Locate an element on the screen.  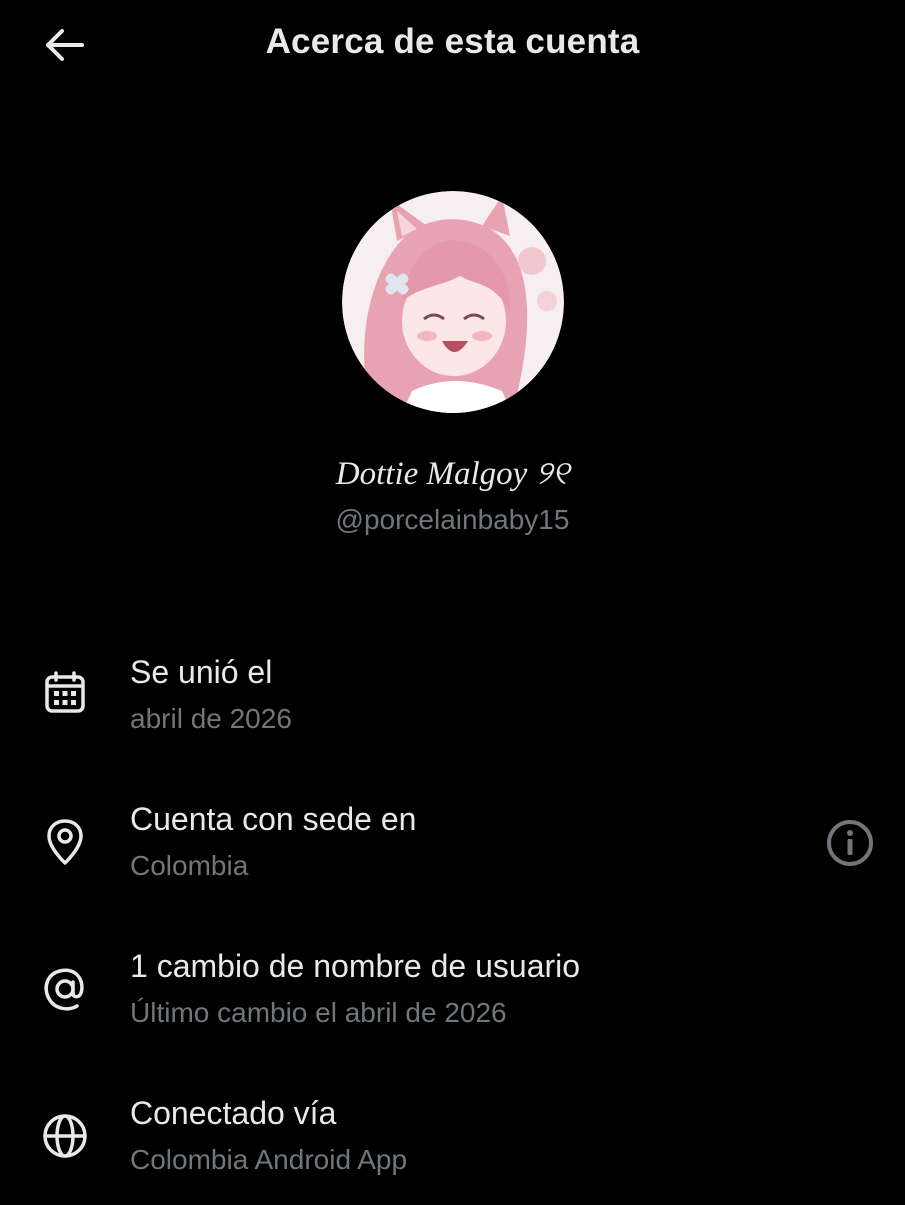
at-sign-icon is located at coordinates (65, 989).